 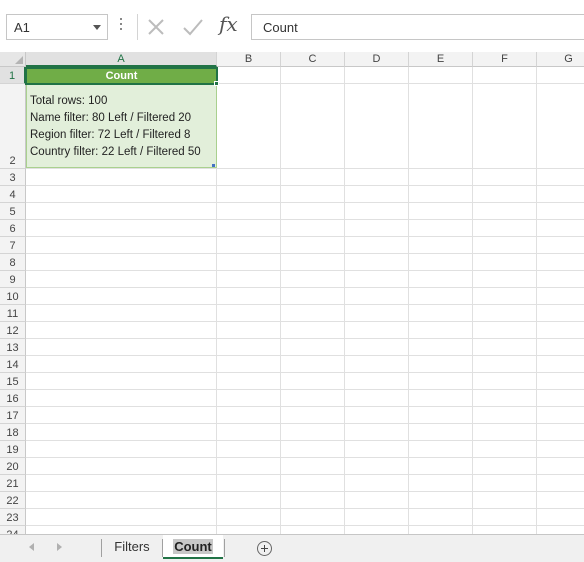 What do you see at coordinates (22, 27) in the screenshot?
I see `name-box-value: A1` at bounding box center [22, 27].